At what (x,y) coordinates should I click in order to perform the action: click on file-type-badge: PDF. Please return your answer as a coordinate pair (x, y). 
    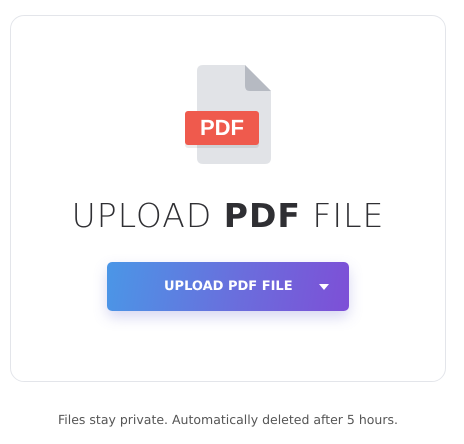
    Looking at the image, I should click on (222, 128).